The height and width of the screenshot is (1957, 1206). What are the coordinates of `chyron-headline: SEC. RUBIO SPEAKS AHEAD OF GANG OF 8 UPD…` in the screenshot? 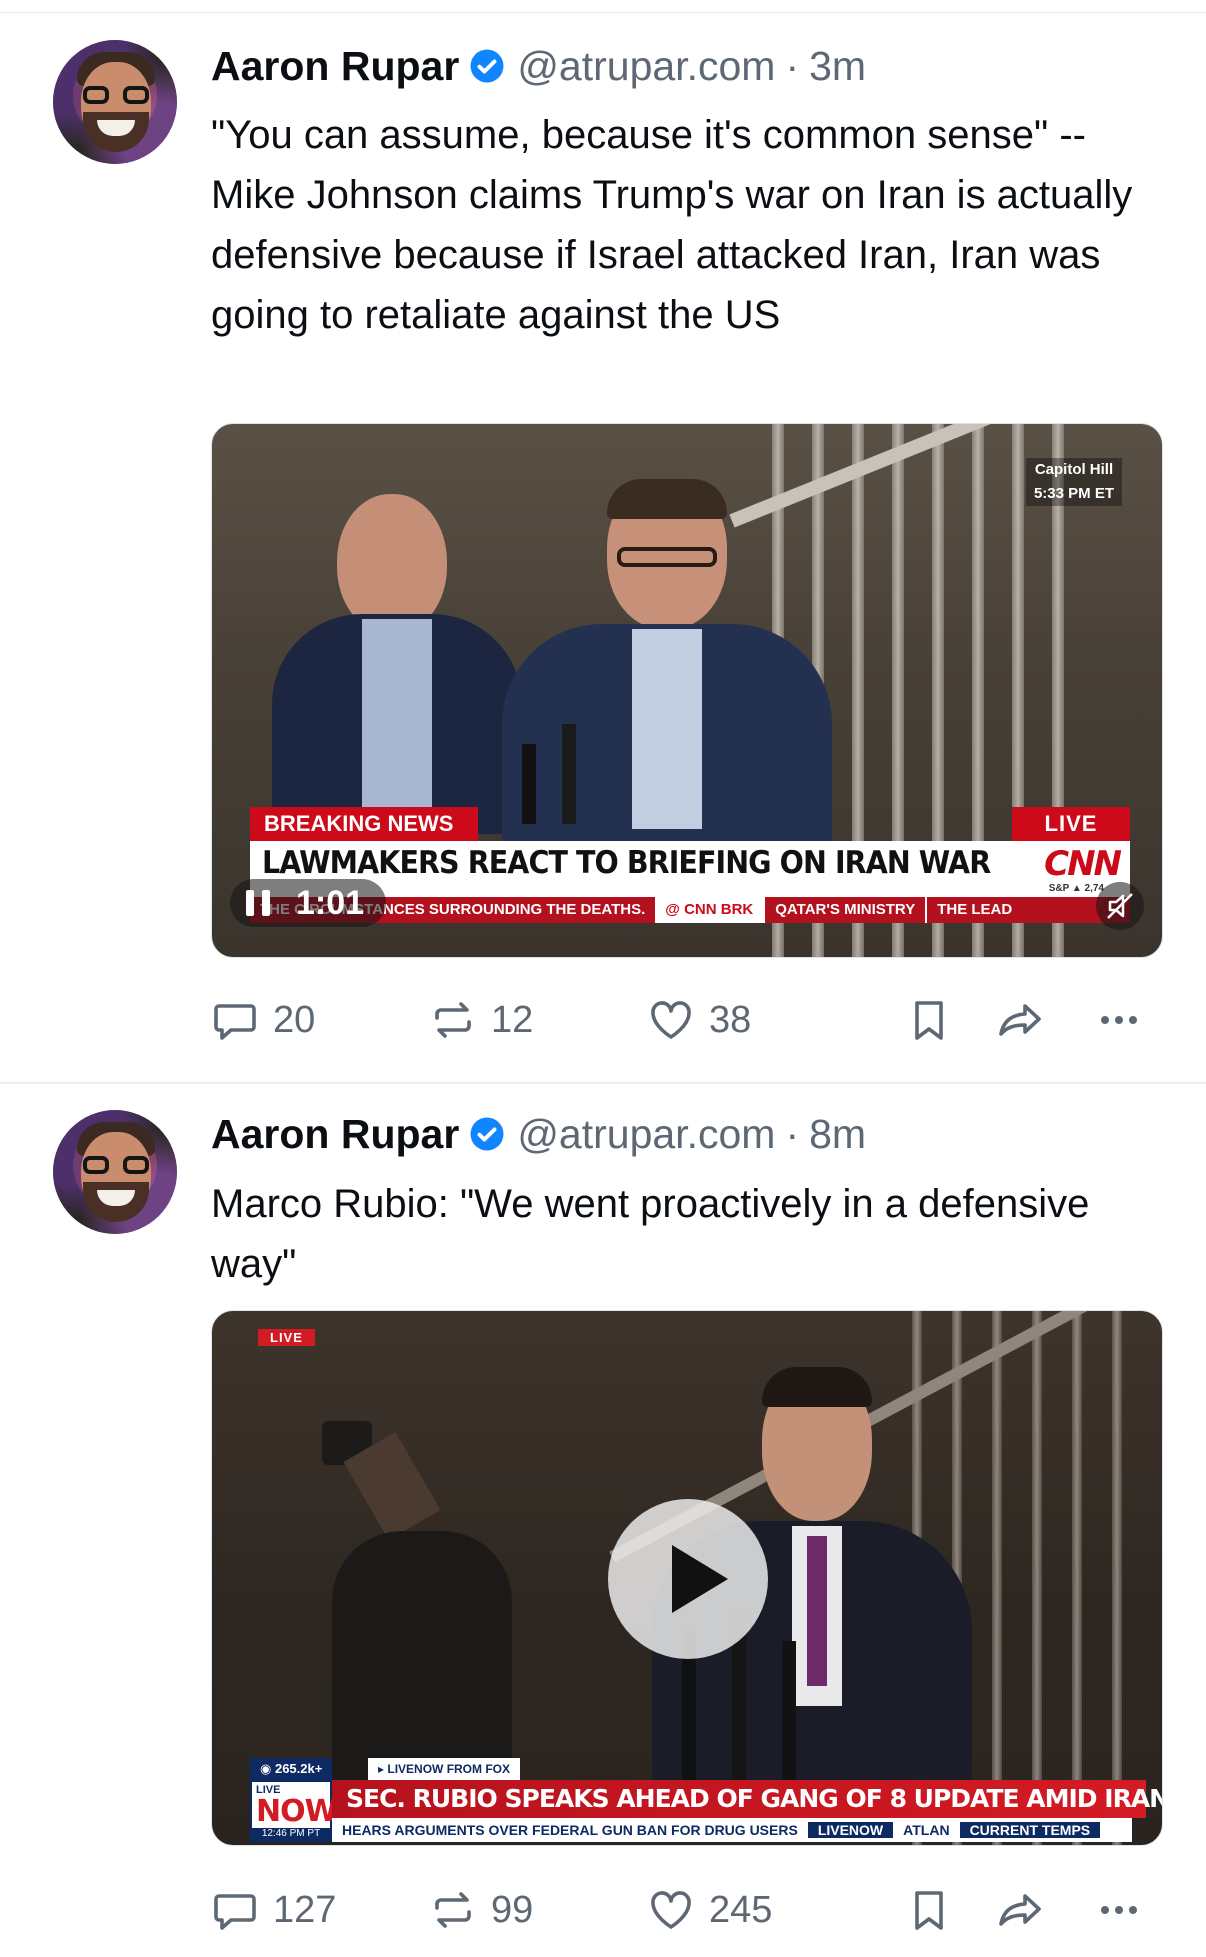 It's located at (747, 1799).